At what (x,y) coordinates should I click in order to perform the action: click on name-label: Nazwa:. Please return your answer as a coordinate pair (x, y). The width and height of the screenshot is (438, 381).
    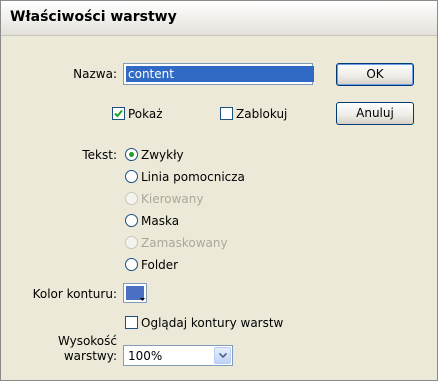
    Looking at the image, I should click on (95, 74).